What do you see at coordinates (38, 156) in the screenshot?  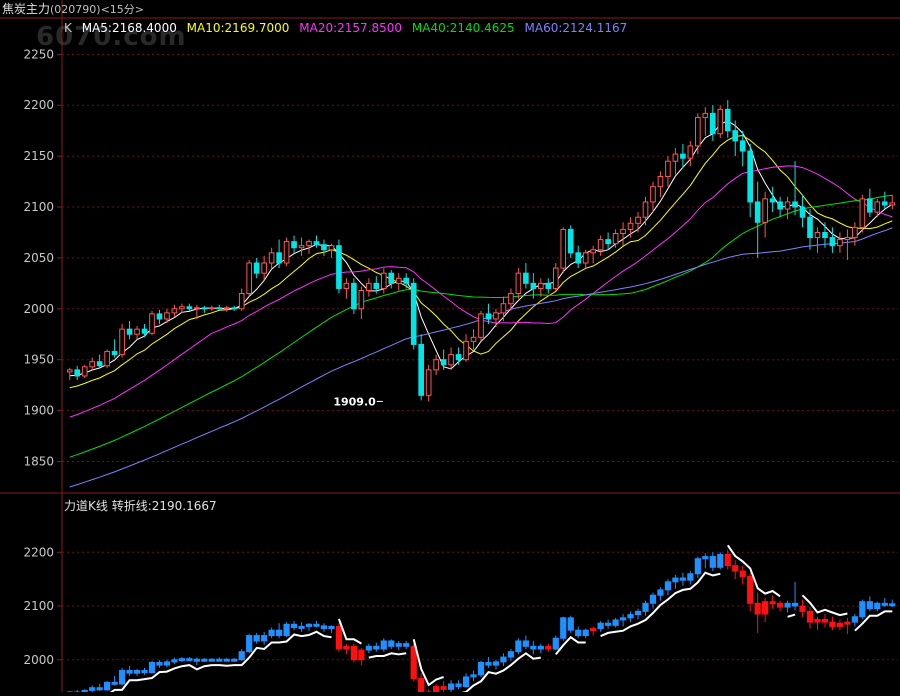 I see `y-tick-label-main: 2150` at bounding box center [38, 156].